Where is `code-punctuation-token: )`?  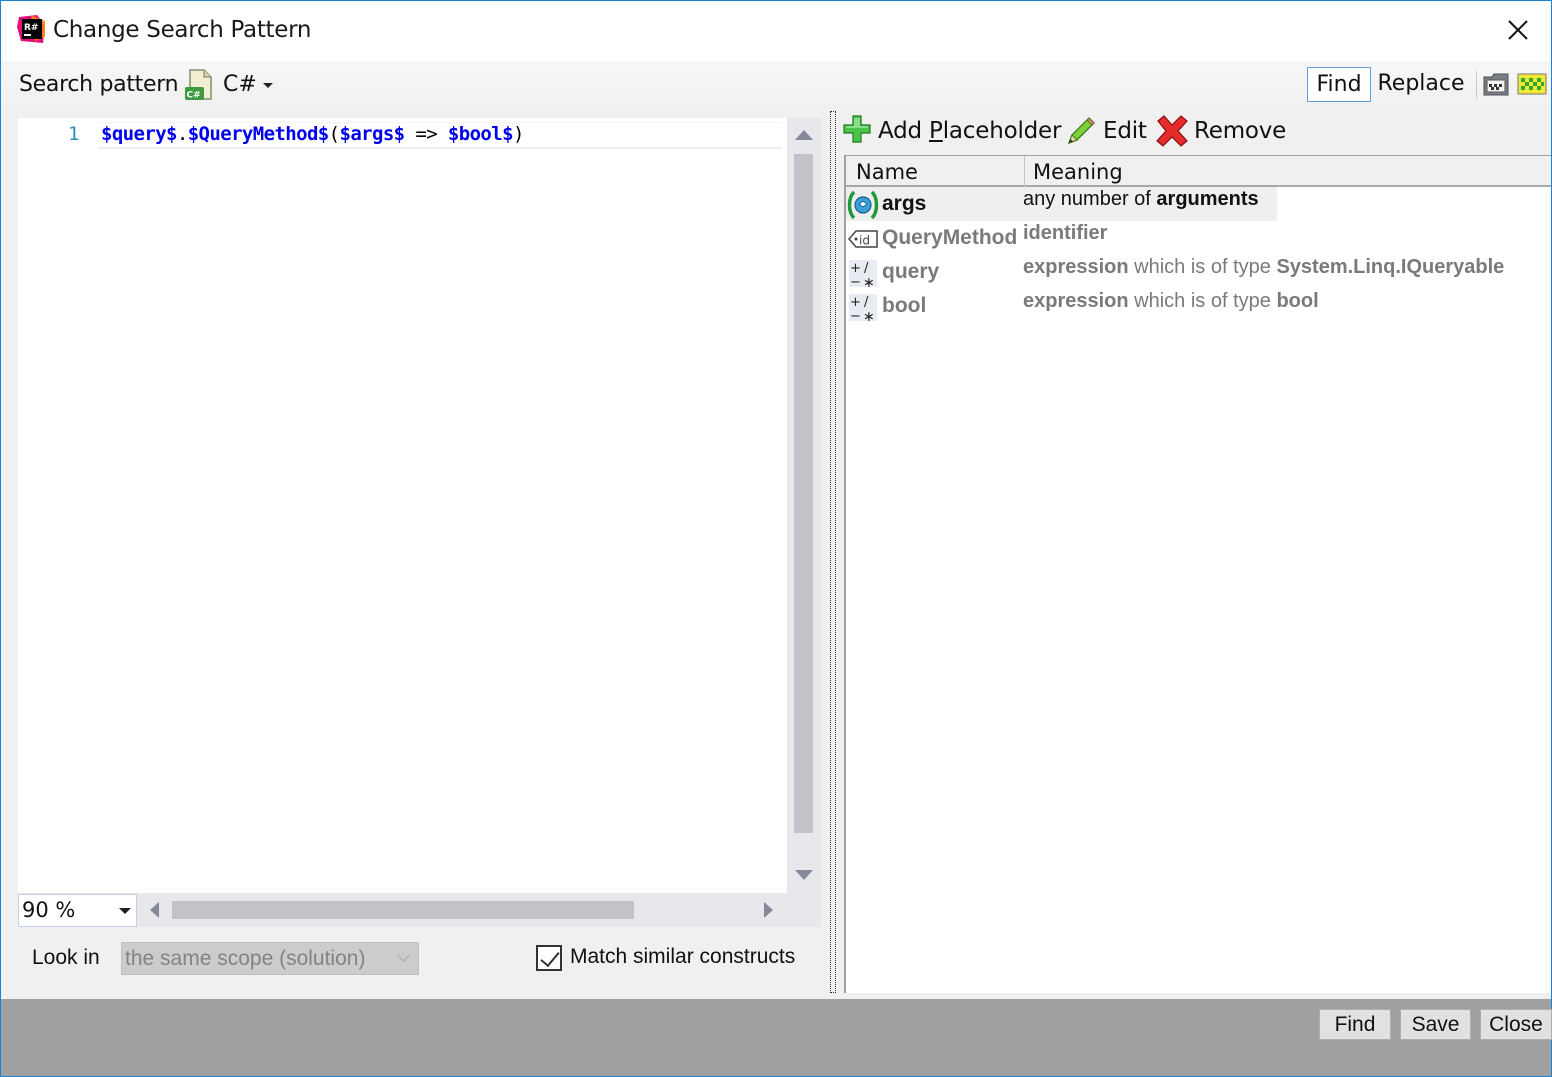 code-punctuation-token: ) is located at coordinates (518, 134).